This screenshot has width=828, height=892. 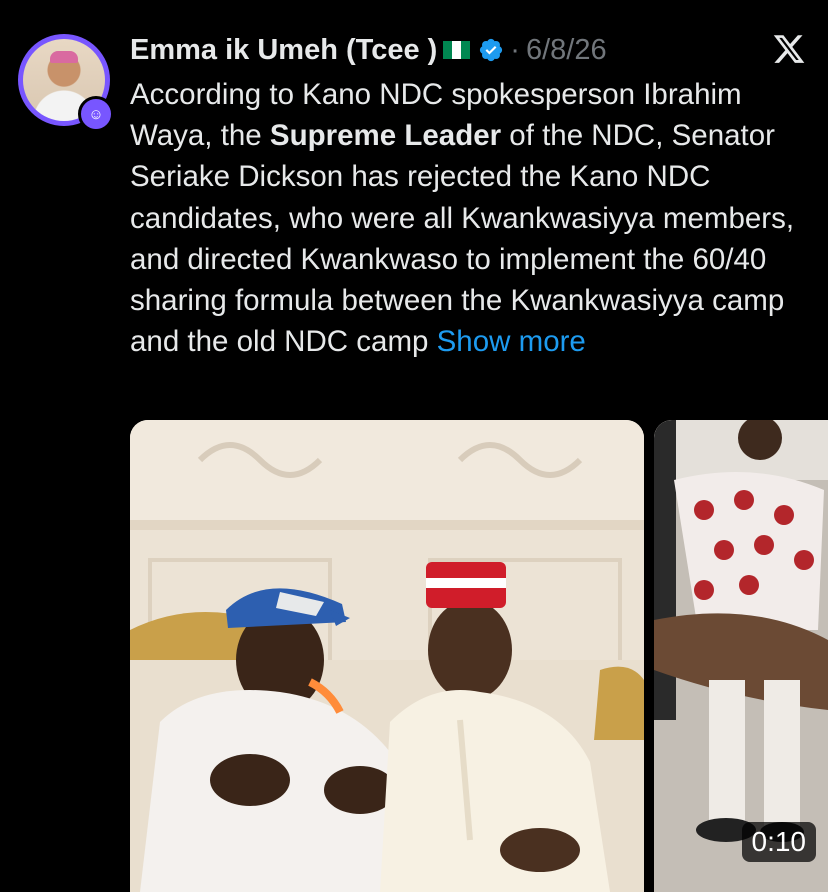 I want to click on tweet-header: Emma ik Umeh (Tcee ) · 6/8/26, so click(x=368, y=50).